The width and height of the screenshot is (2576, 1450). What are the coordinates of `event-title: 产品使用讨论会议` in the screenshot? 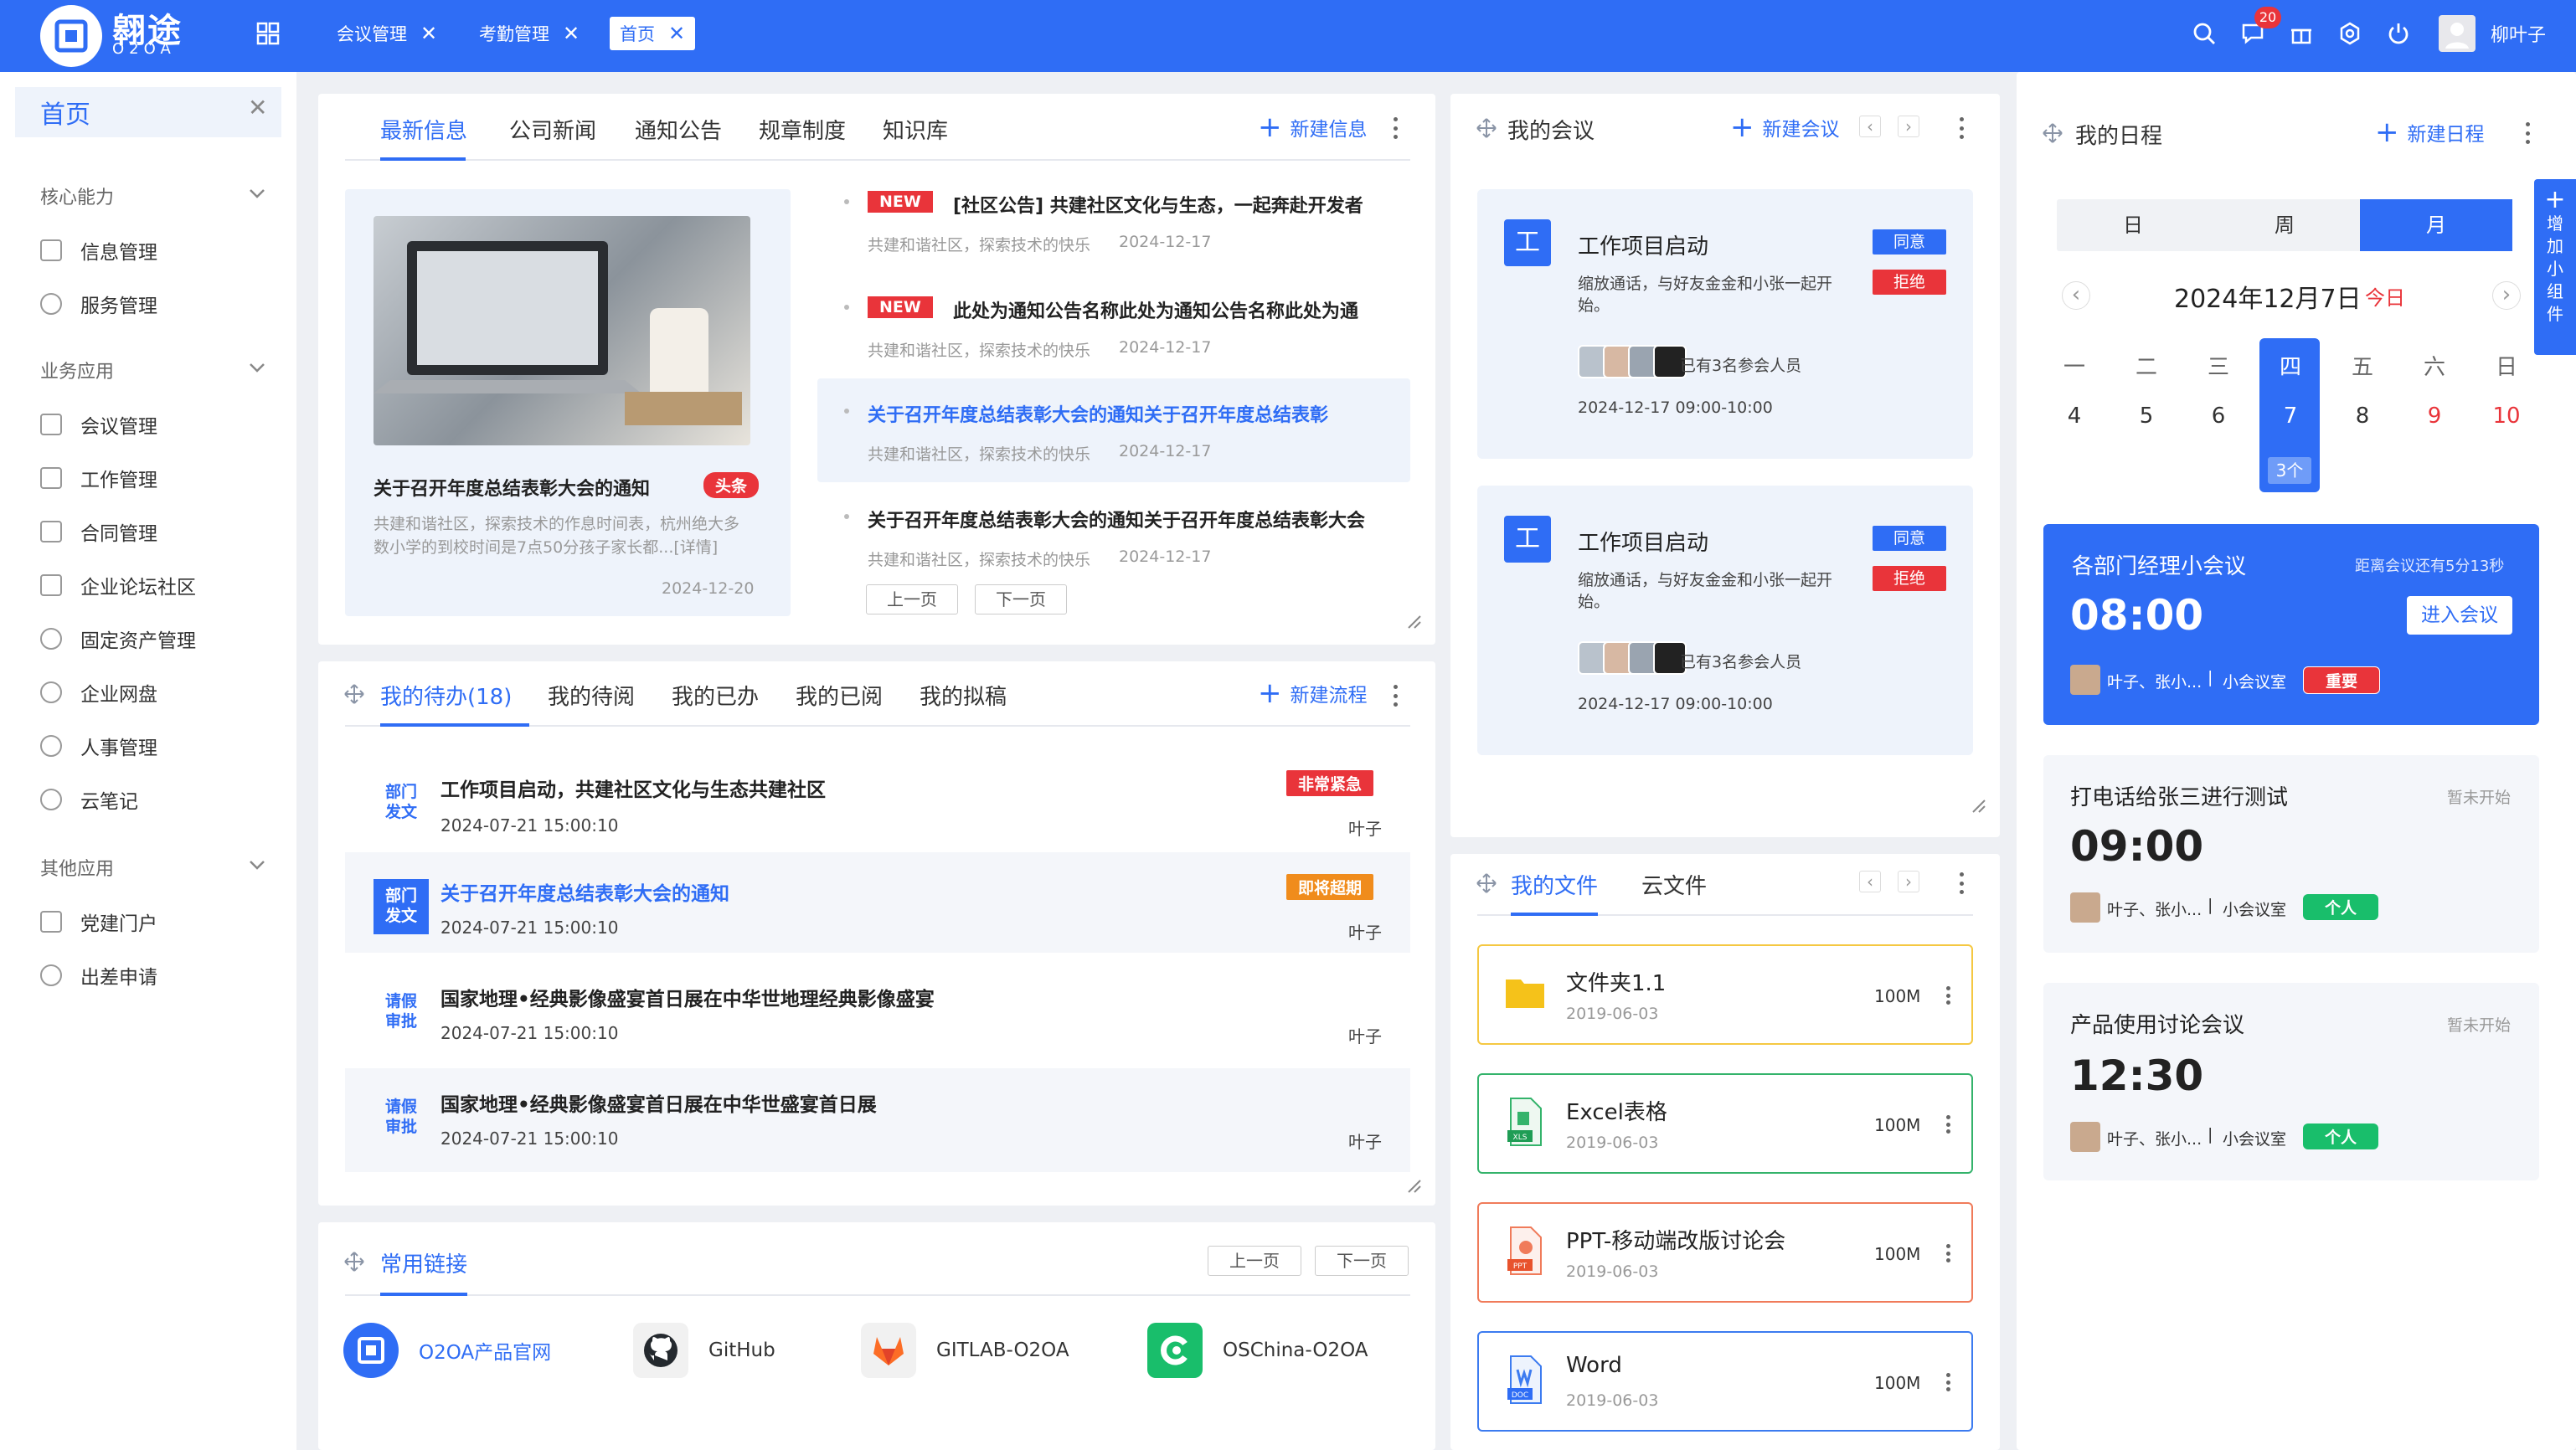 It's located at (2157, 1023).